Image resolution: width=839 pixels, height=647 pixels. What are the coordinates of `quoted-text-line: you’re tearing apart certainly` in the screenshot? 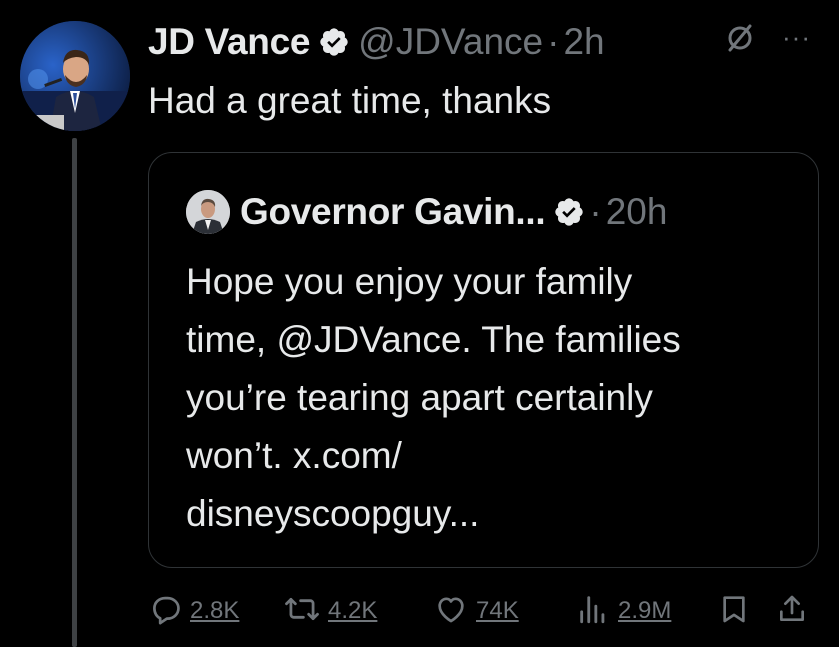 It's located at (419, 397).